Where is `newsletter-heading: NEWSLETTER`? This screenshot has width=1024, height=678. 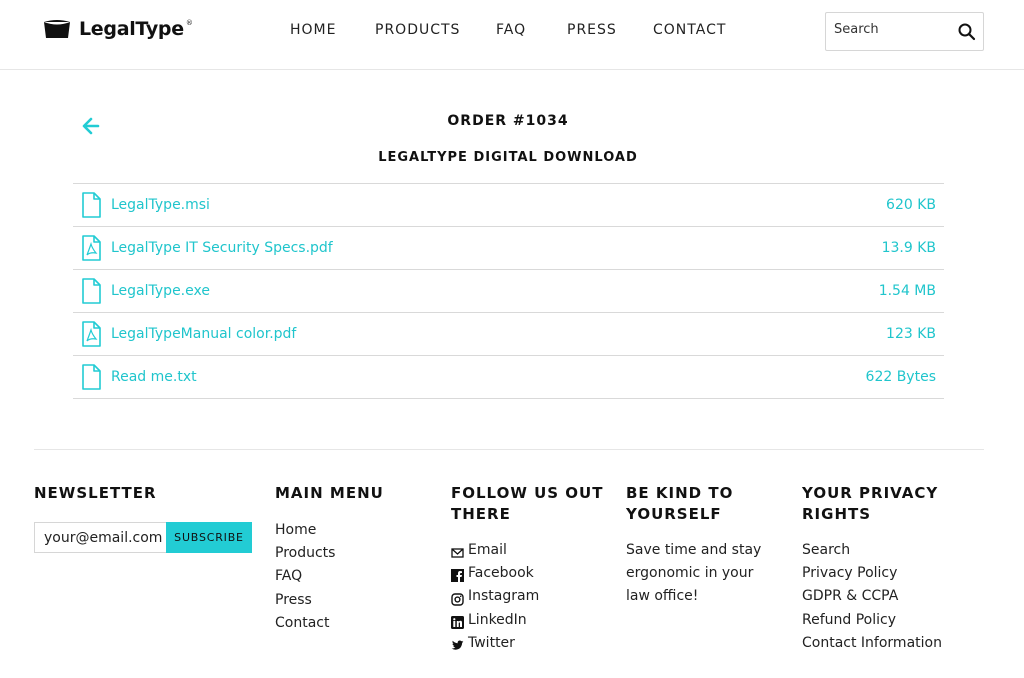
newsletter-heading: NEWSLETTER is located at coordinates (95, 493).